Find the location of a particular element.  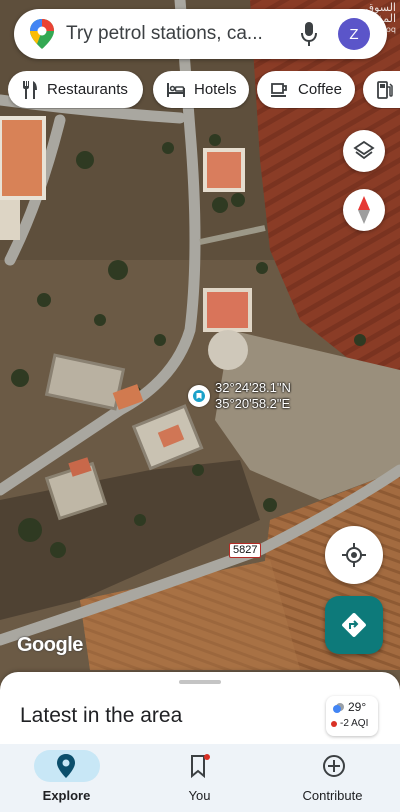

directions-button is located at coordinates (354, 625).